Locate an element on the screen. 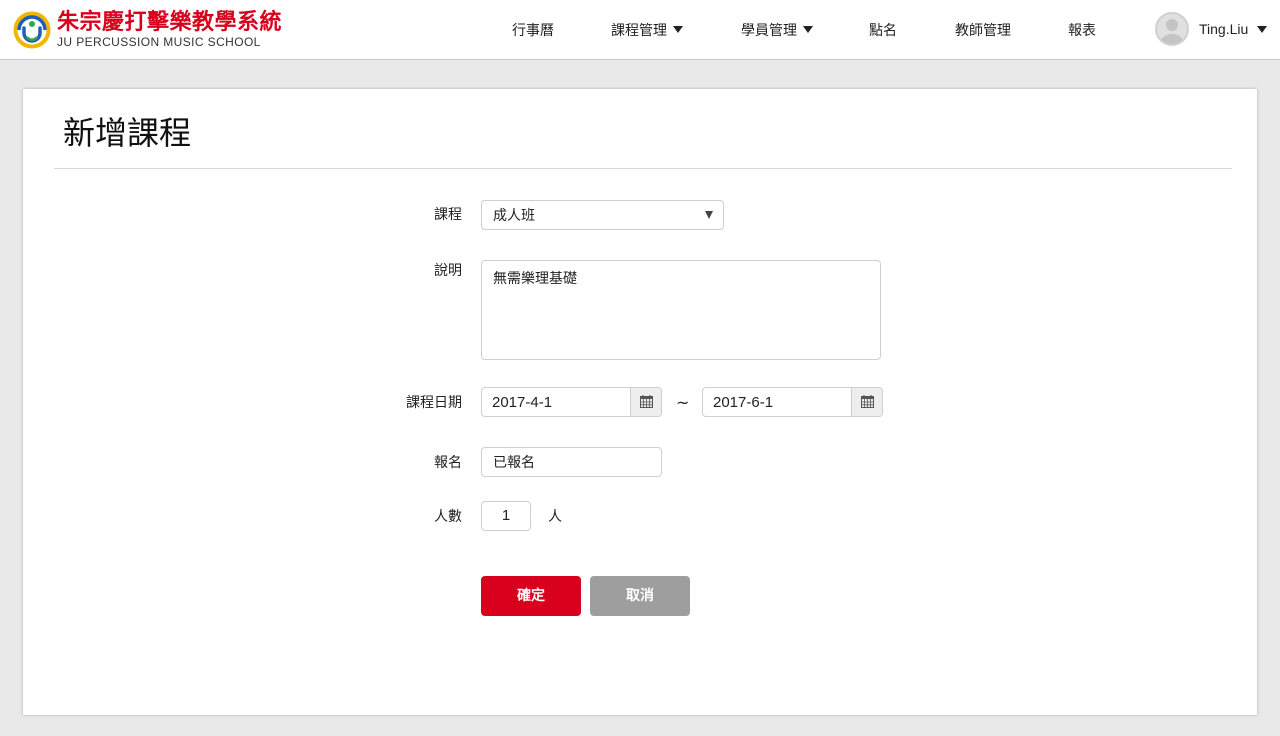 The height and width of the screenshot is (736, 1280). nav-course-management: 課程管理 is located at coordinates (647, 31).